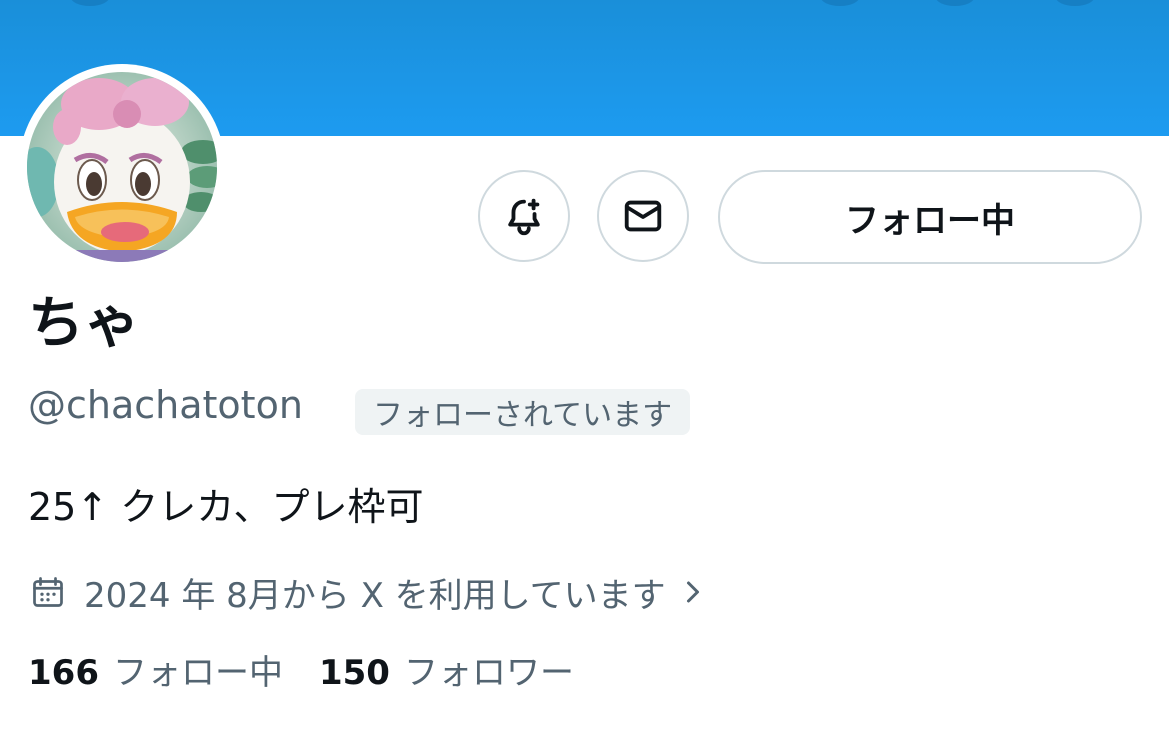  What do you see at coordinates (488, 673) in the screenshot?
I see `followers-label: フォロワー` at bounding box center [488, 673].